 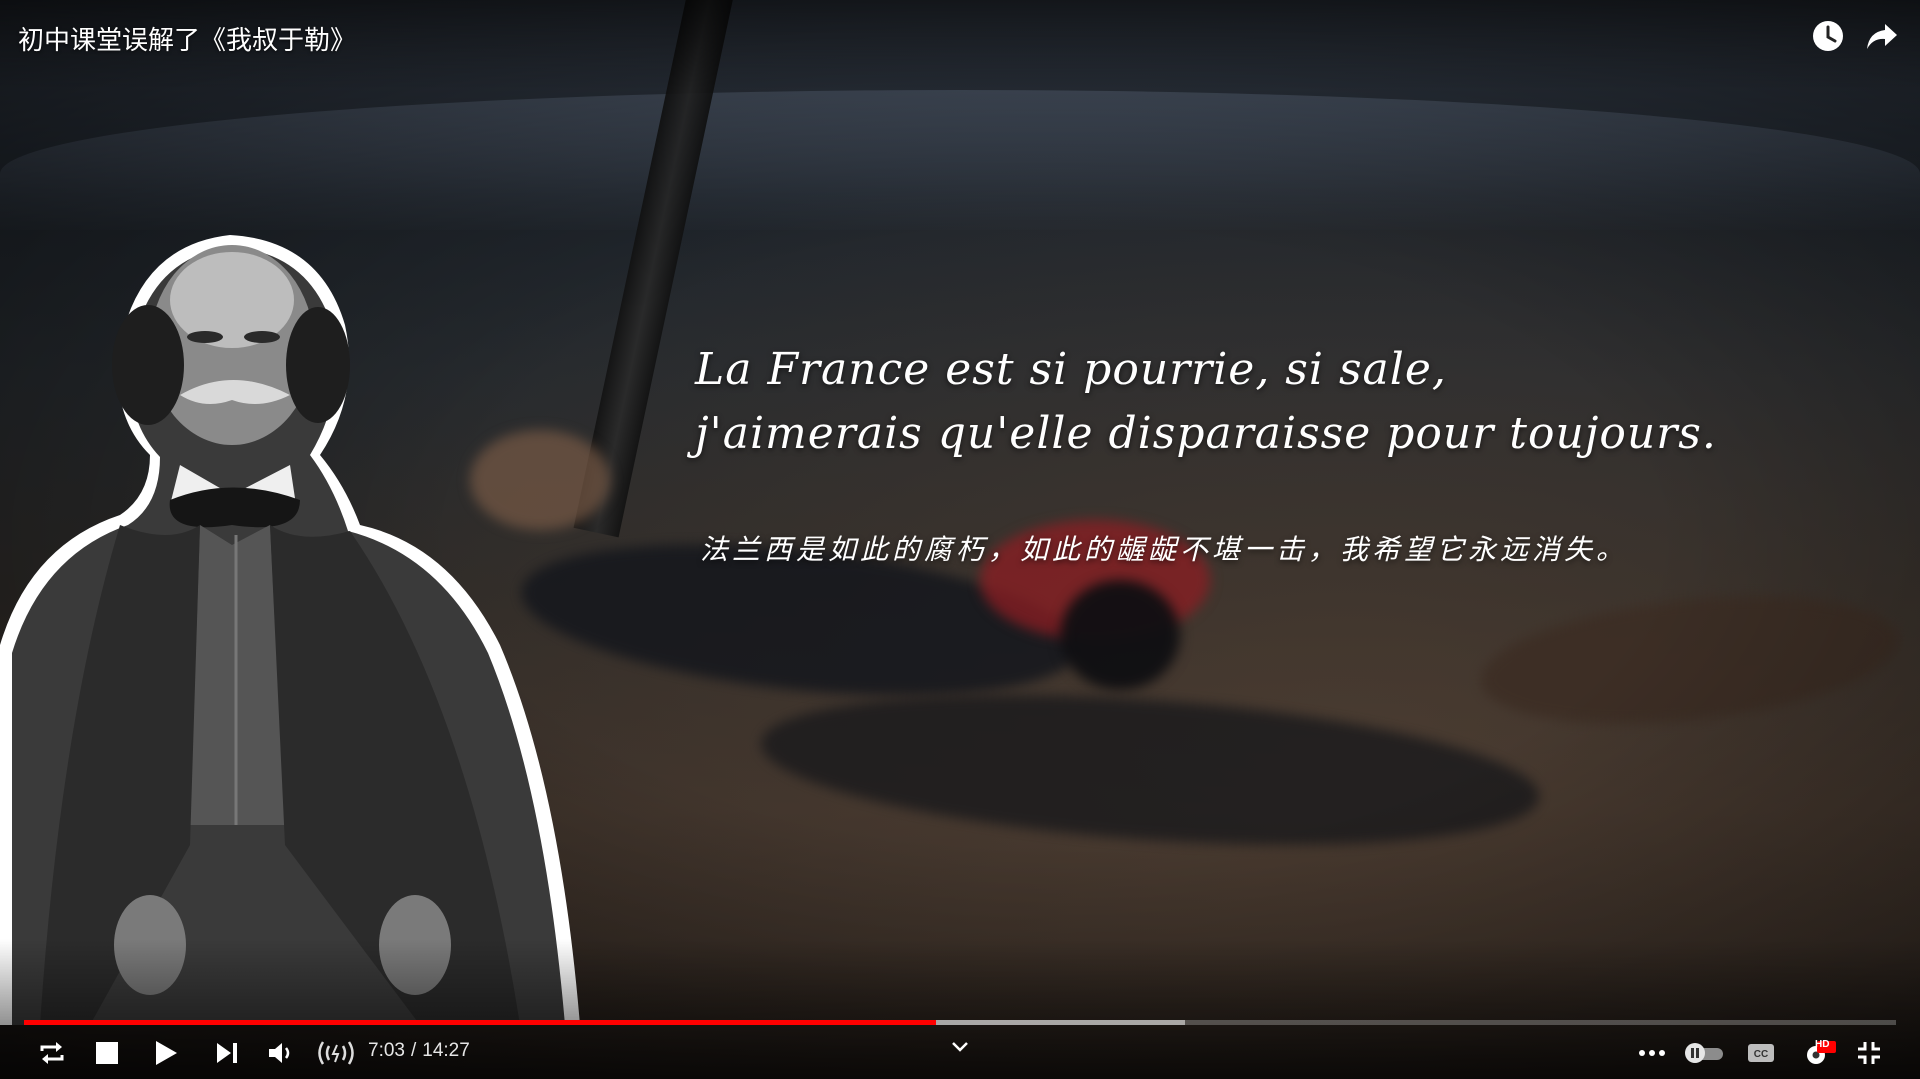 I want to click on captions-button: CC, so click(x=1761, y=1053).